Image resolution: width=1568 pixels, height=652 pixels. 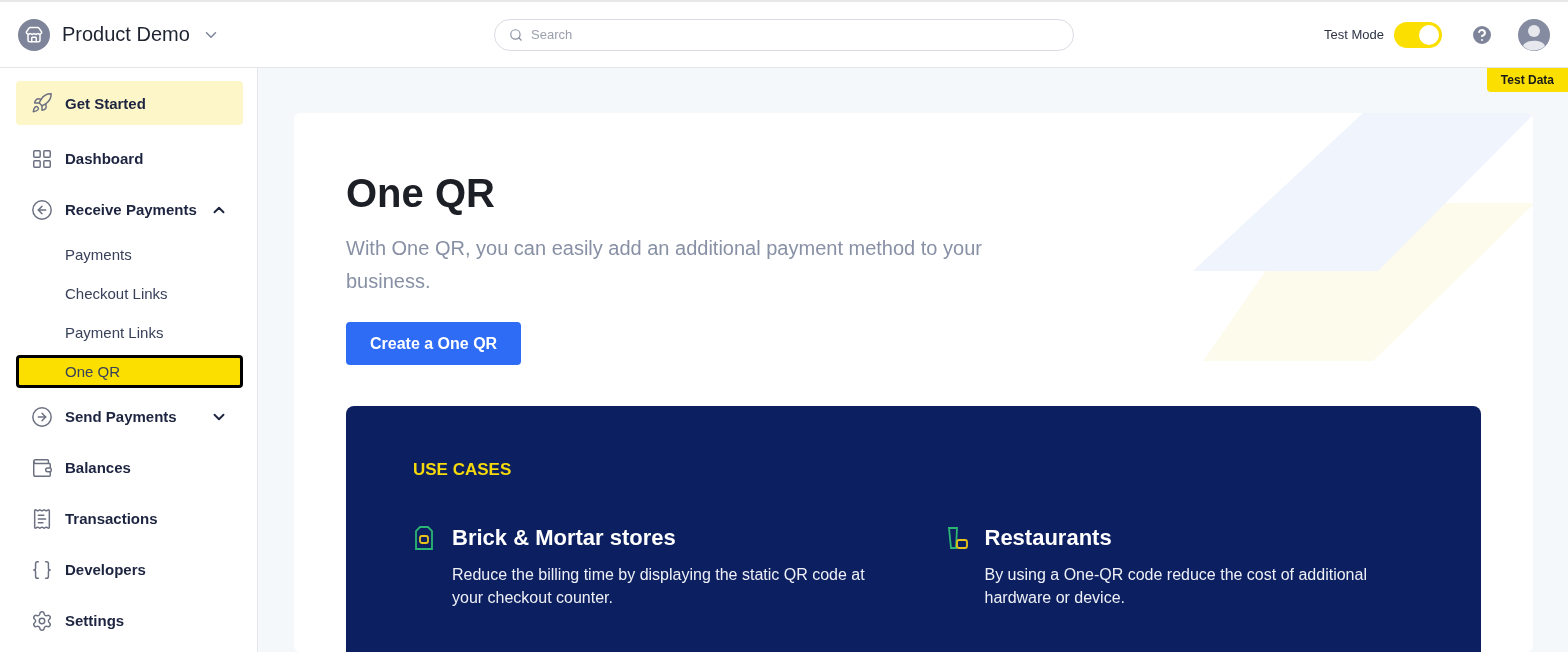 I want to click on cup-icon, so click(x=957, y=538).